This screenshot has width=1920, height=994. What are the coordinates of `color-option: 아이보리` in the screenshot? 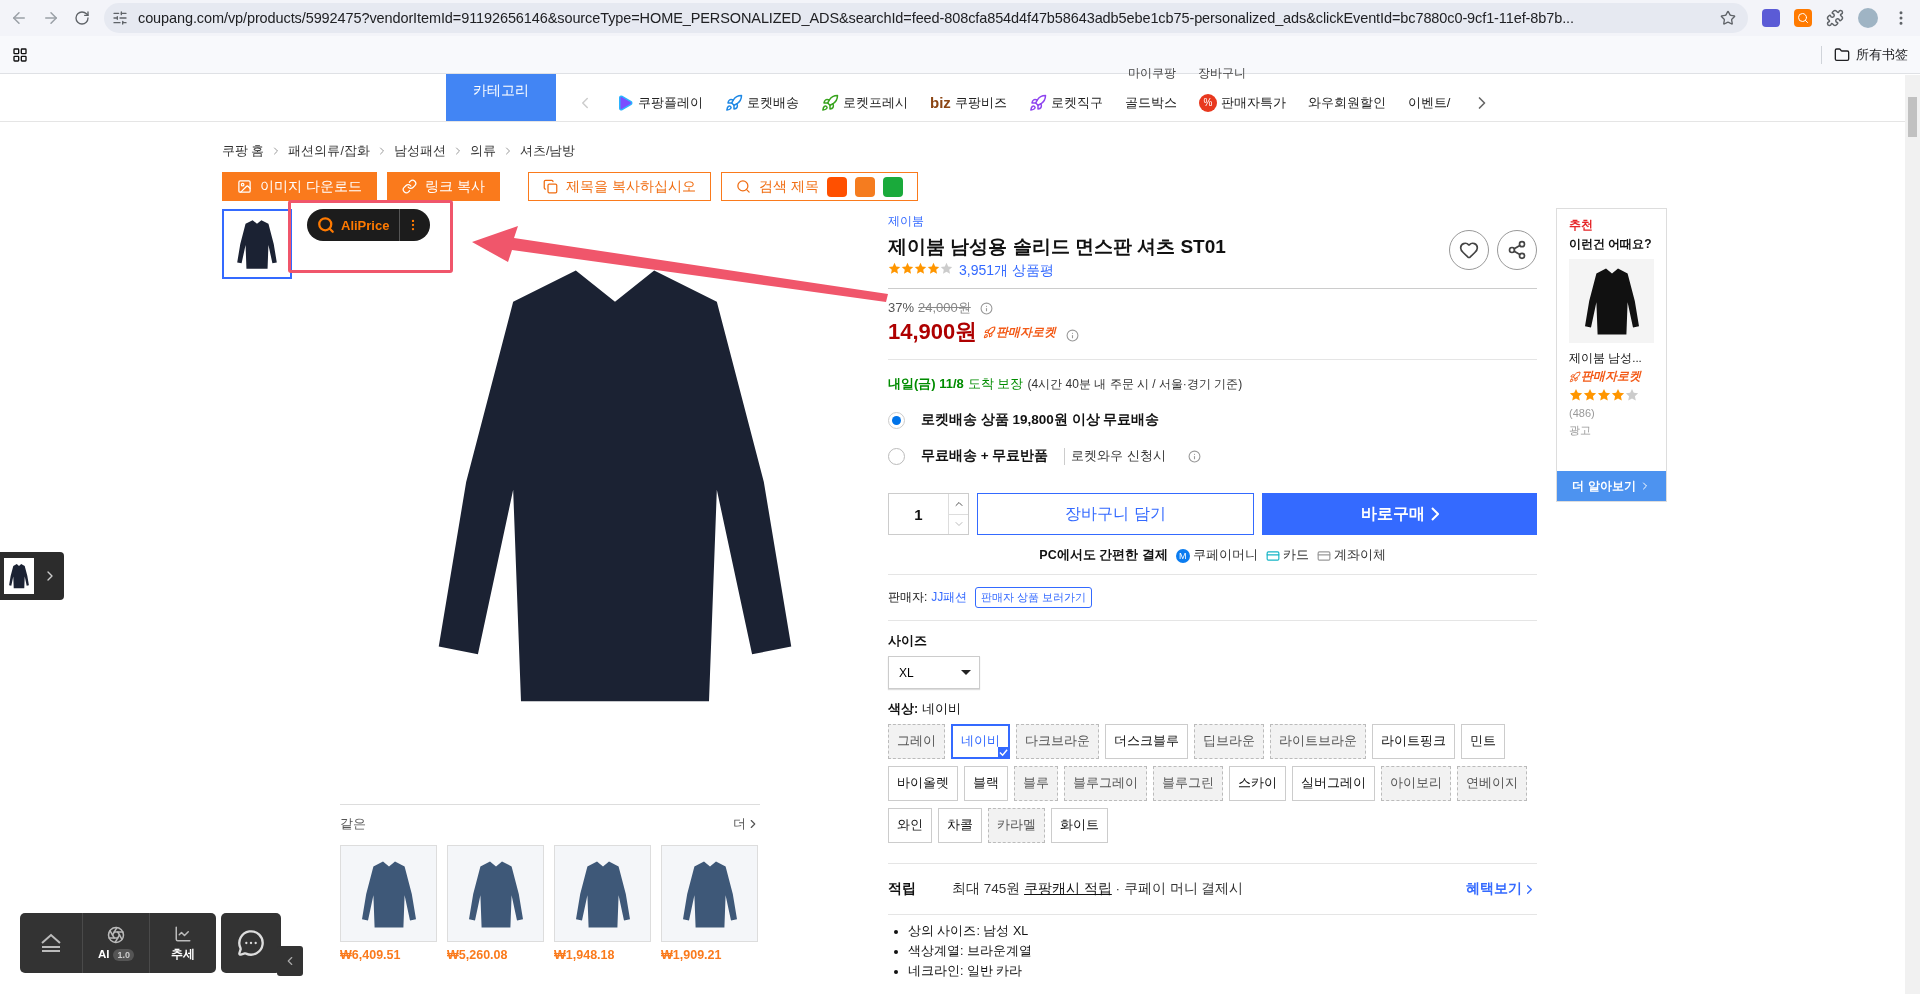 It's located at (1416, 783).